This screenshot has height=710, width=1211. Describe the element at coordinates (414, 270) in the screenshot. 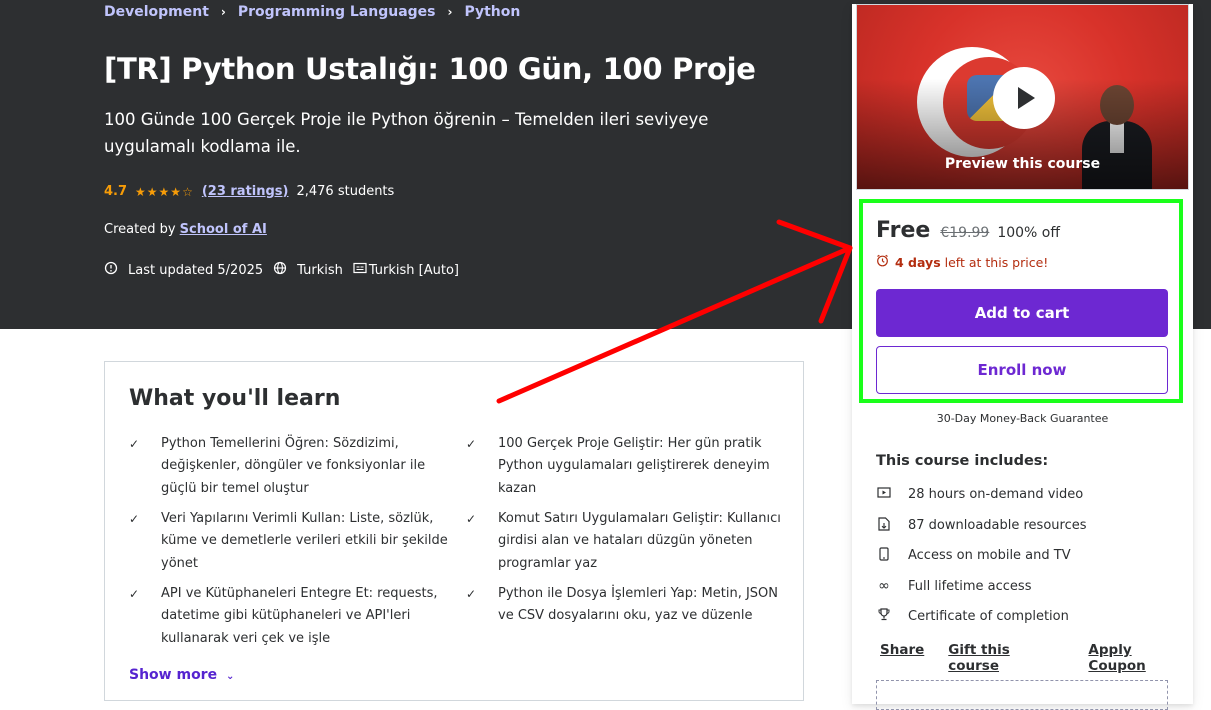

I see `captions-text: Turkish [Auto]` at that location.